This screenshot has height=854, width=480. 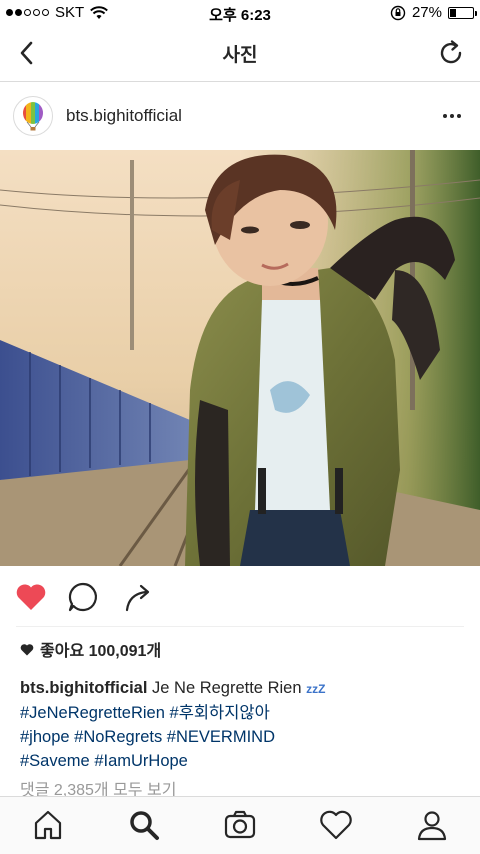 I want to click on search-icon, so click(x=144, y=825).